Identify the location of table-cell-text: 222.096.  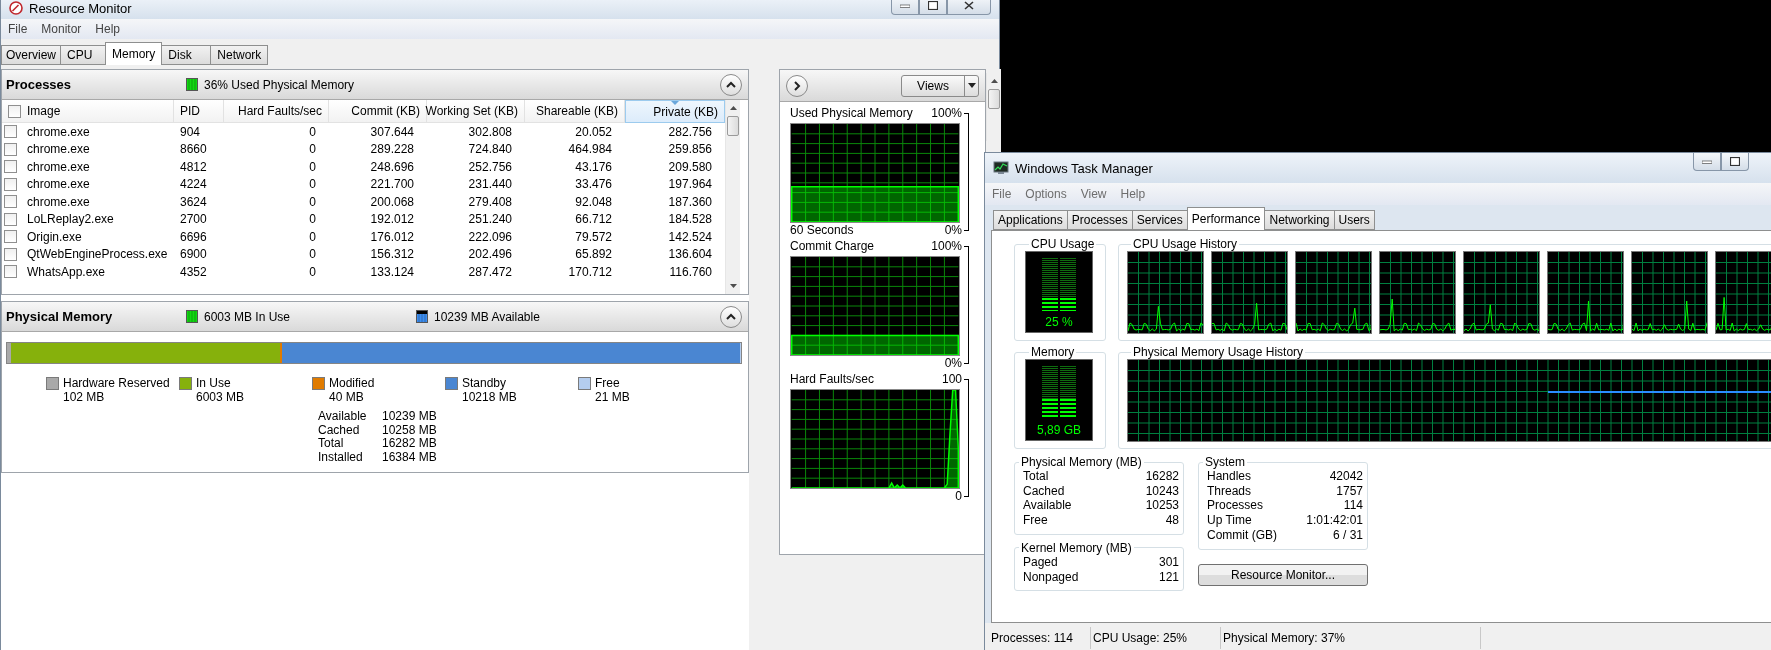
(490, 236).